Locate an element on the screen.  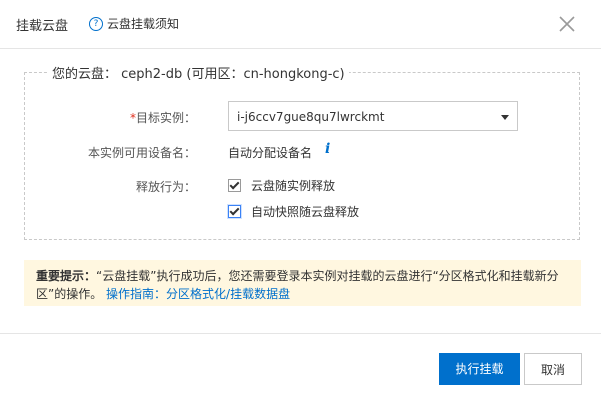
help-link: ? 云盘挂载须知 is located at coordinates (134, 23).